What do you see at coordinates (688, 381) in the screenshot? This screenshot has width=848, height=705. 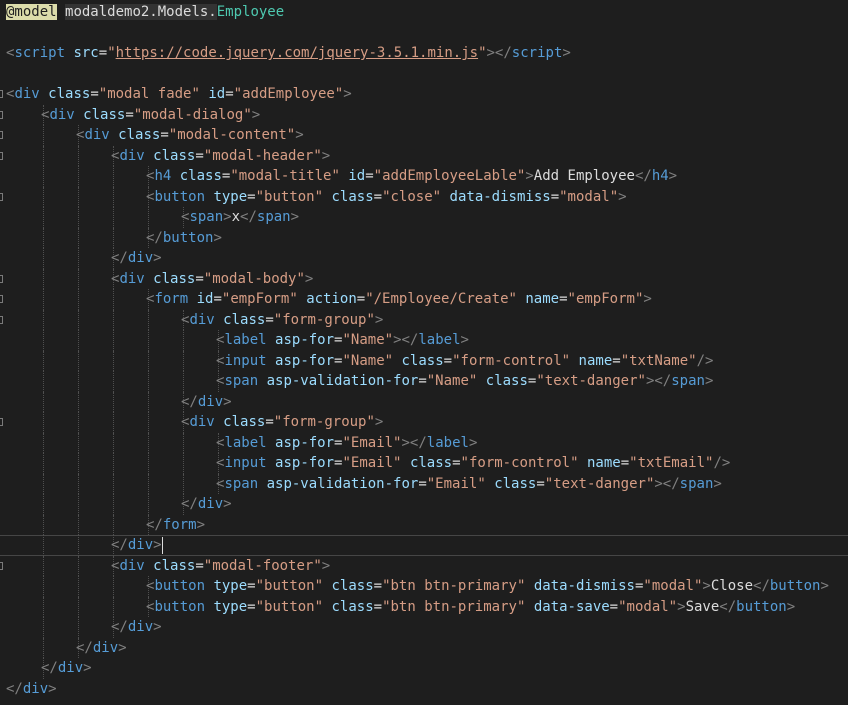 I see `code-token: span` at bounding box center [688, 381].